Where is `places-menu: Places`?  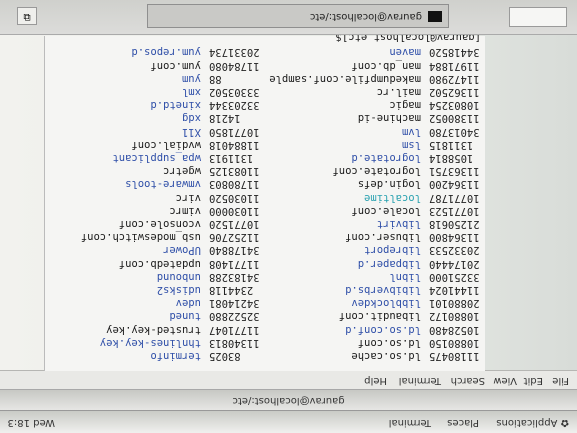
places-menu: Places is located at coordinates (463, 422).